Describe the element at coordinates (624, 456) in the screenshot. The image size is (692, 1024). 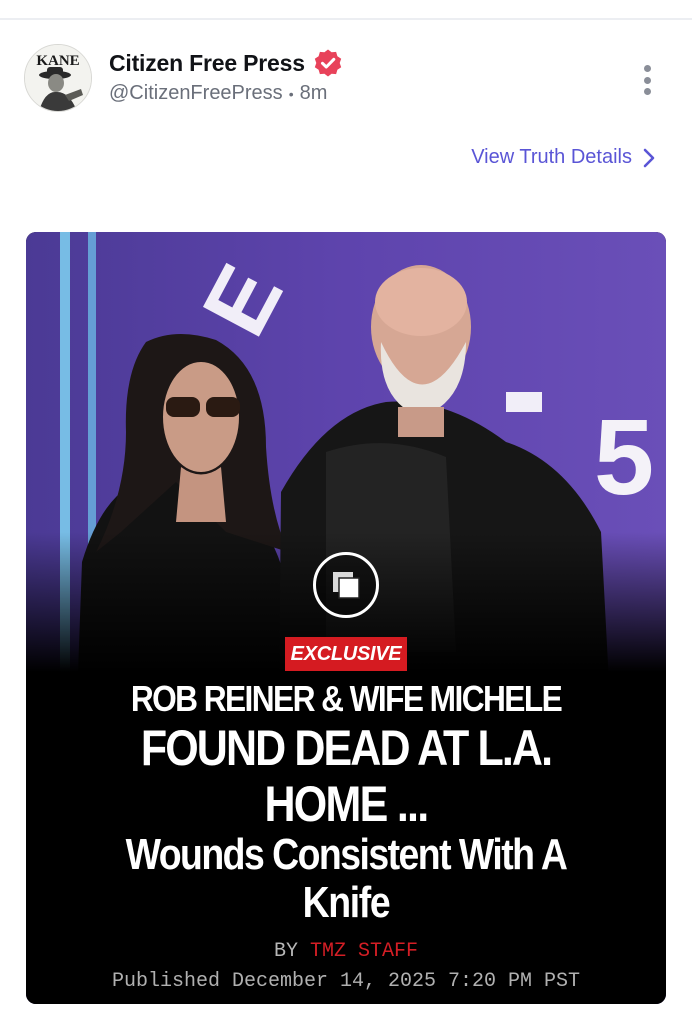
I see `backdrop-number: 5` at that location.